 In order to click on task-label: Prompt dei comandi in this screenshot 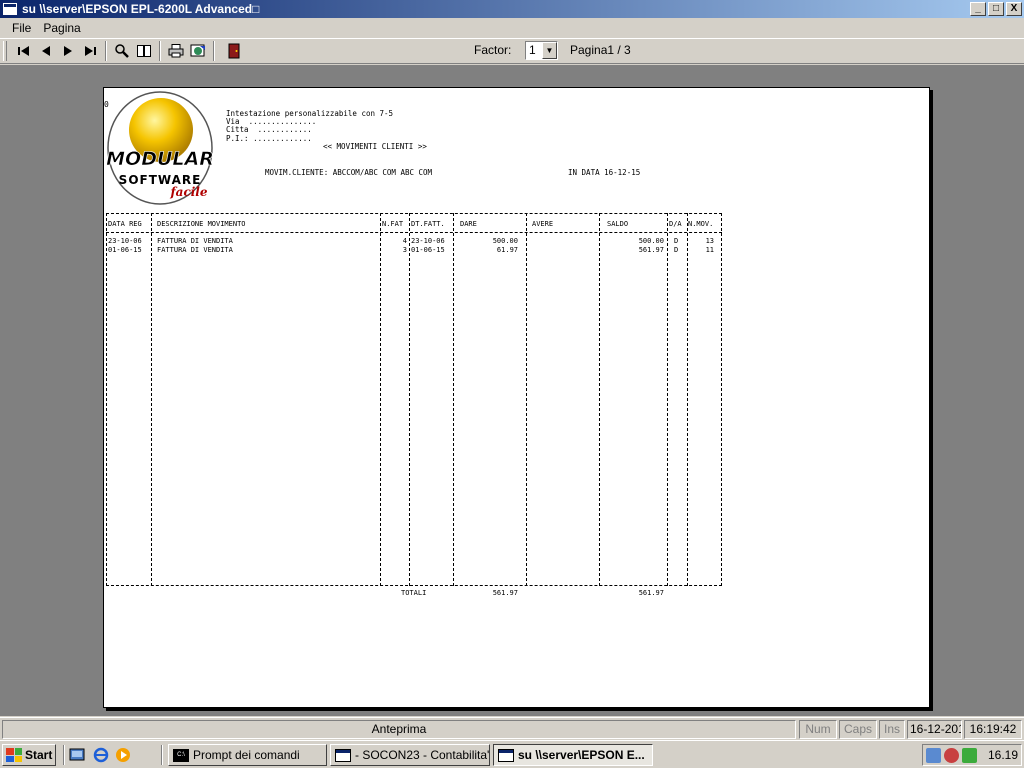, I will do `click(246, 755)`.